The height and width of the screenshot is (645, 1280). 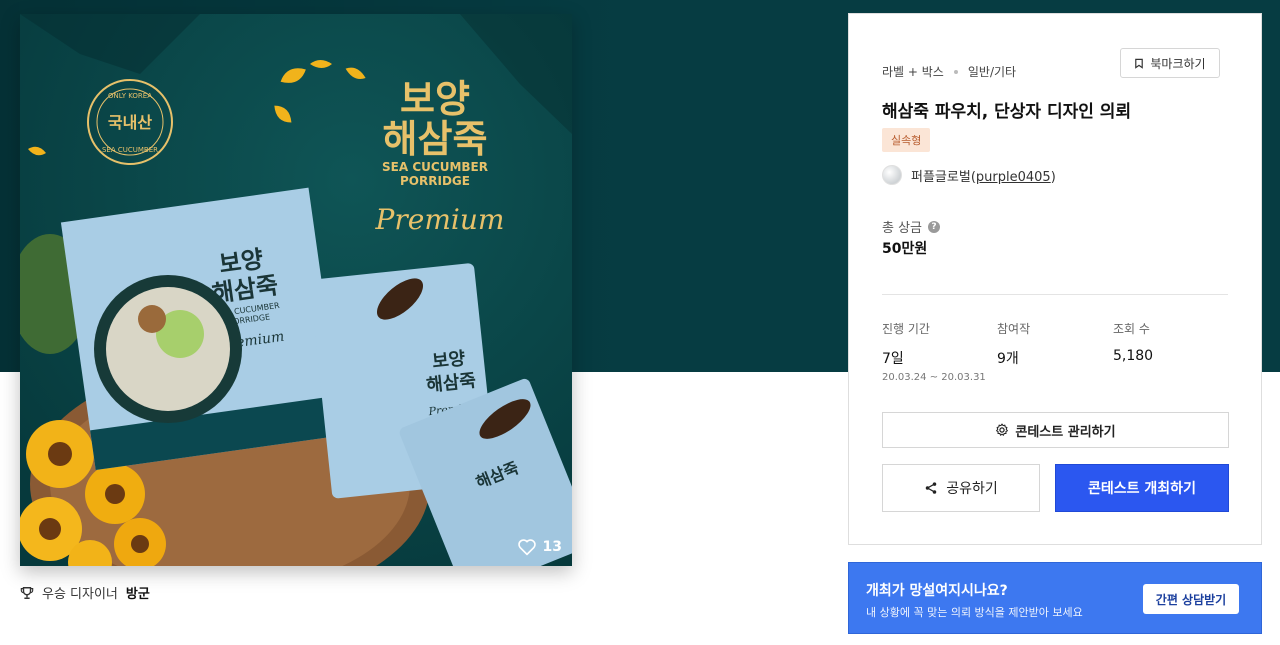 What do you see at coordinates (955, 71) in the screenshot?
I see `separator-dot` at bounding box center [955, 71].